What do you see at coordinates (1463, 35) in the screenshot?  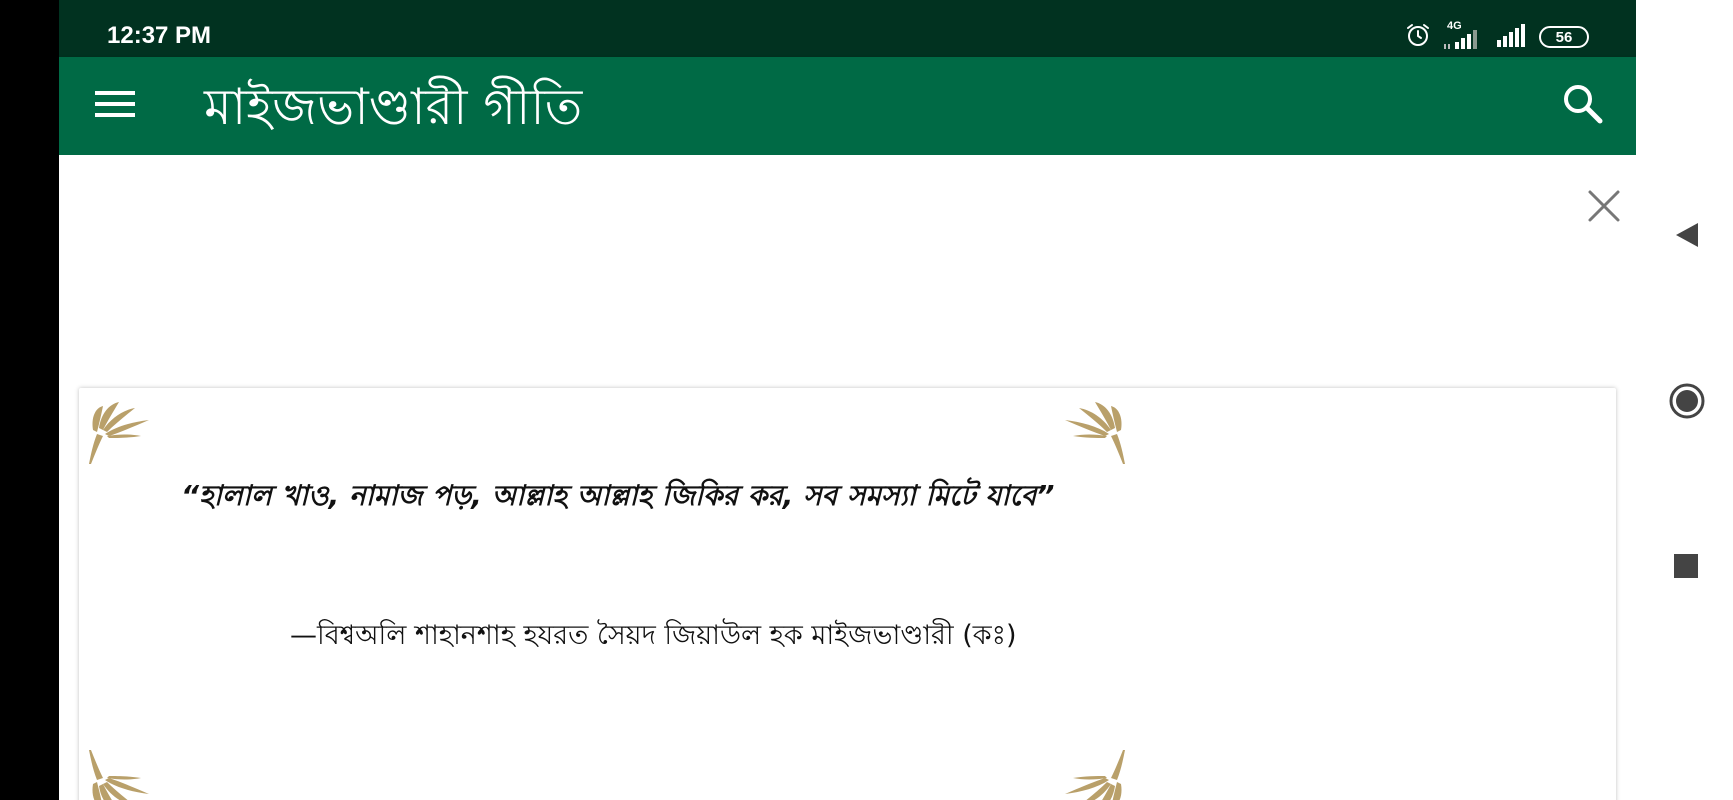 I see `signal-4g-icon: 4G` at bounding box center [1463, 35].